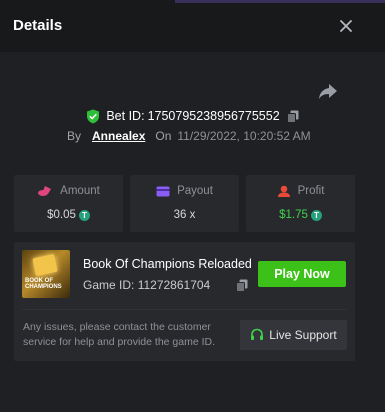 The height and width of the screenshot is (412, 385). What do you see at coordinates (213, 116) in the screenshot?
I see `bet-id-value: 1750795238956775552` at bounding box center [213, 116].